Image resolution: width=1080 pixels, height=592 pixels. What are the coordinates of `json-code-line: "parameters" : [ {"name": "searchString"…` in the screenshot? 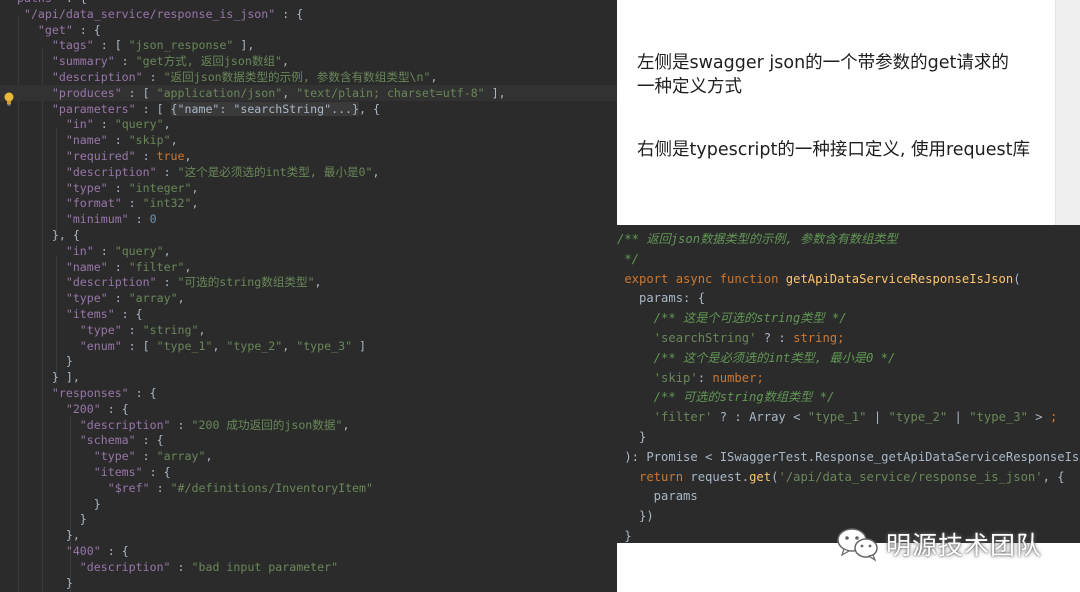 It's located at (308, 109).